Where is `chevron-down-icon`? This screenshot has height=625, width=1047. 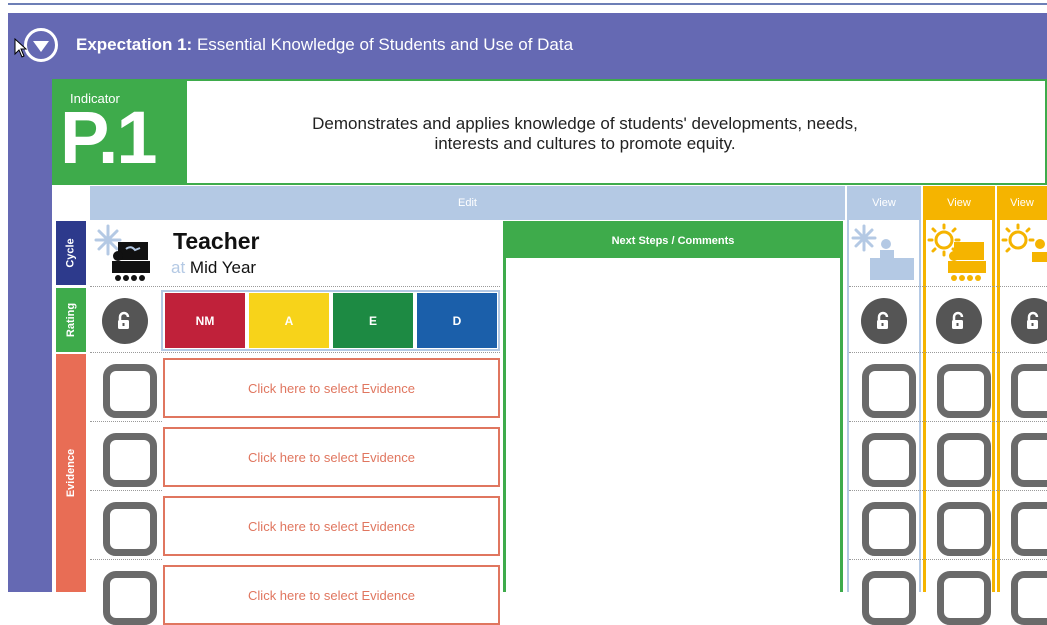
chevron-down-icon is located at coordinates (41, 46).